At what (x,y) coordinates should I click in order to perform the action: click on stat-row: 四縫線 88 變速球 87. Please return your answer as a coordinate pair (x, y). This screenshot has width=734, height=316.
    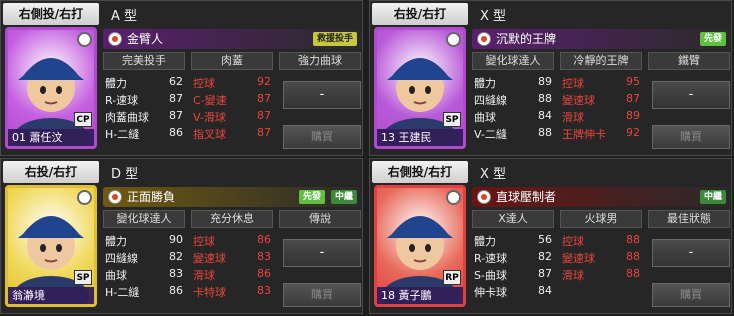
    Looking at the image, I should click on (560, 99).